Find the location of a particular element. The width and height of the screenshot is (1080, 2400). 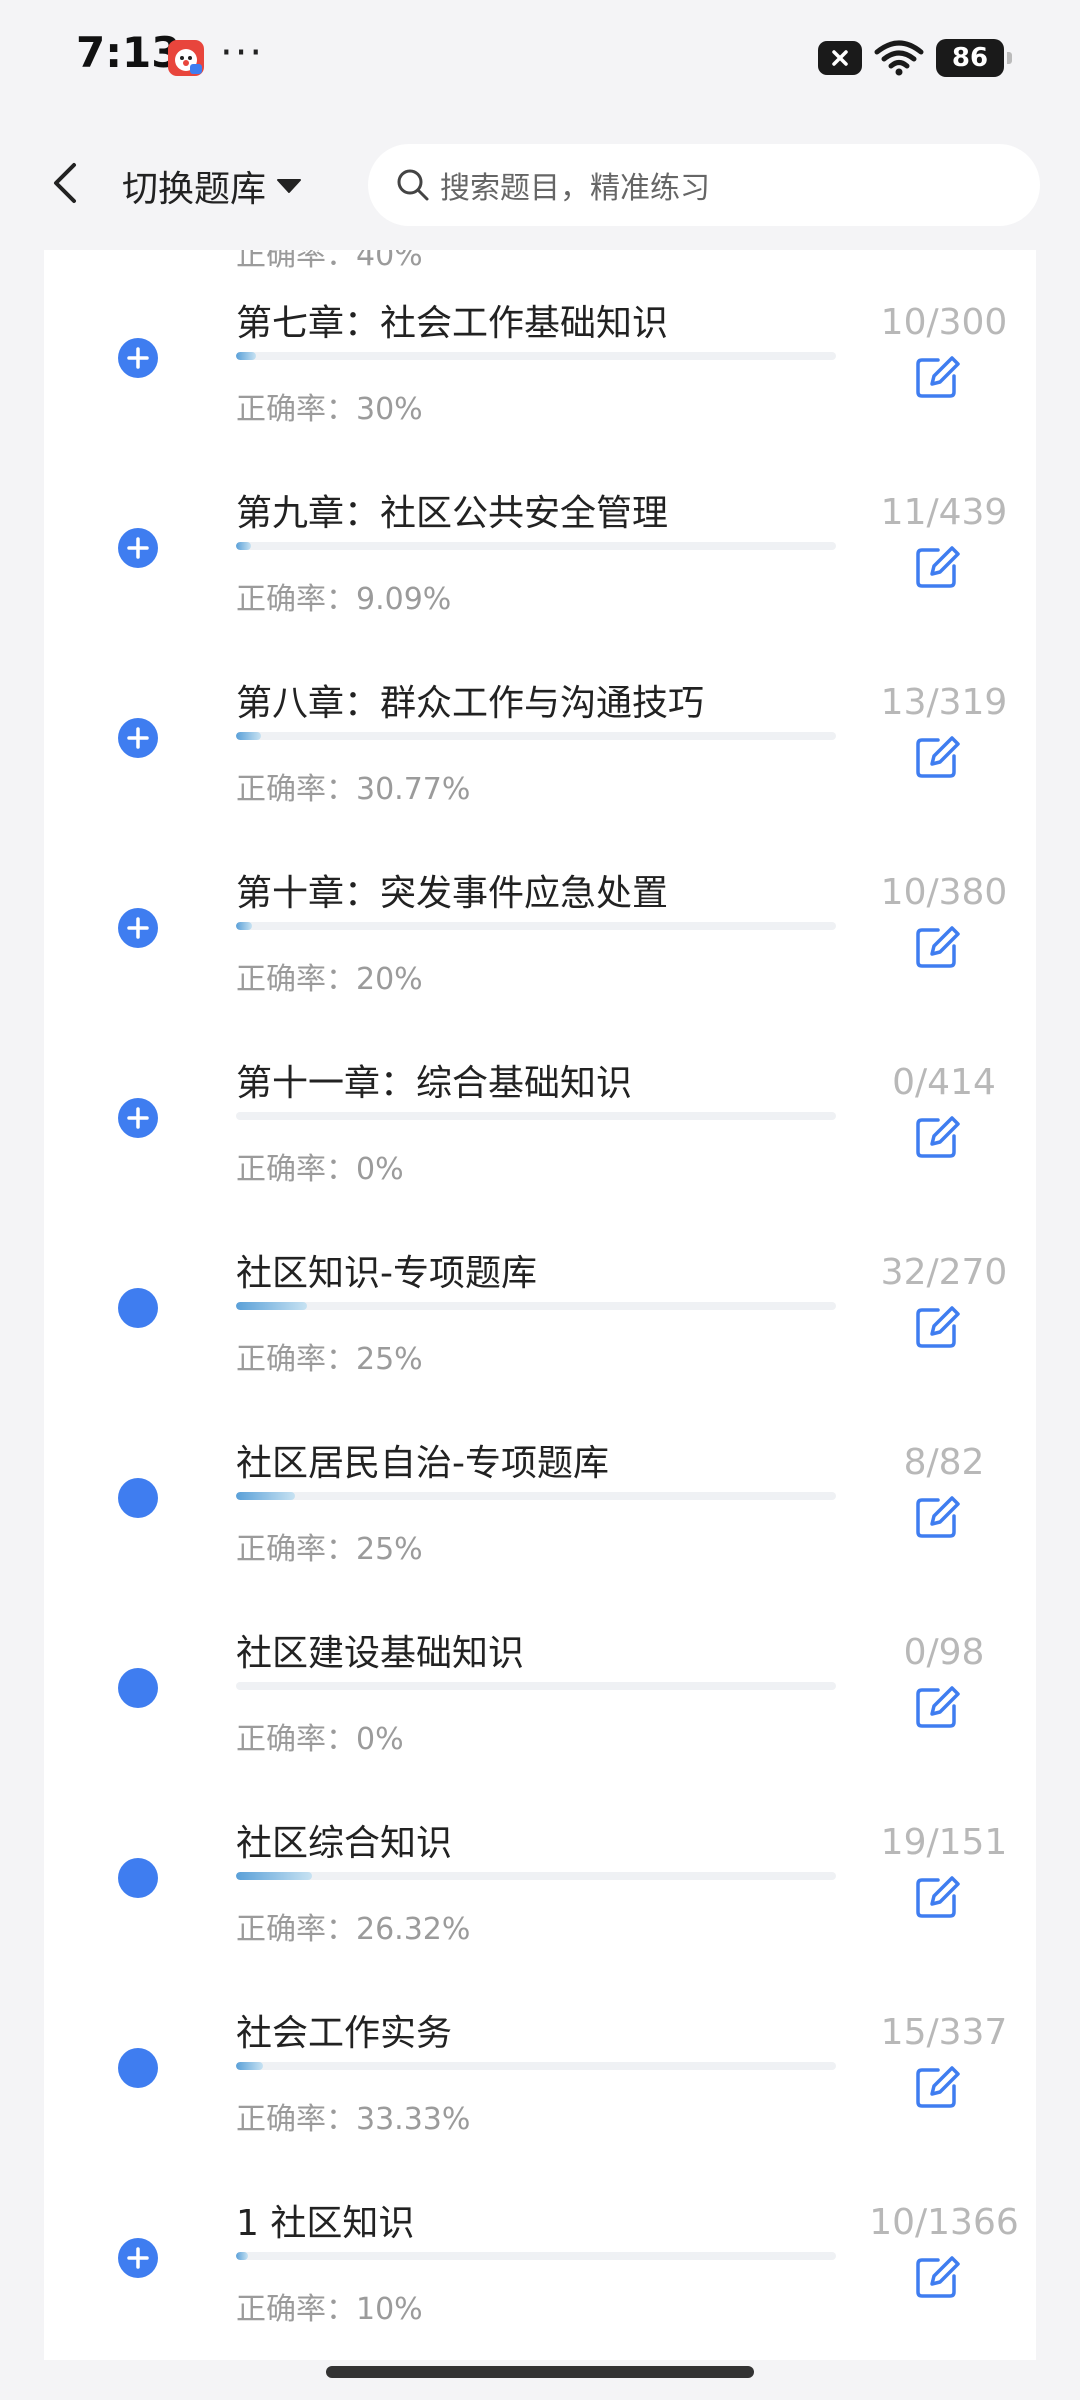

list-item: 社区综合知识 正确率：26.32% 19/151 is located at coordinates (540, 1922).